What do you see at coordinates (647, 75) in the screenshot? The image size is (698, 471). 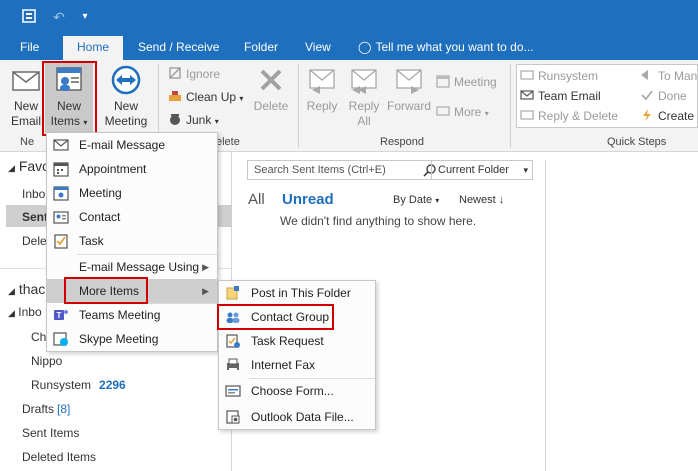 I see `to-manager-icon` at bounding box center [647, 75].